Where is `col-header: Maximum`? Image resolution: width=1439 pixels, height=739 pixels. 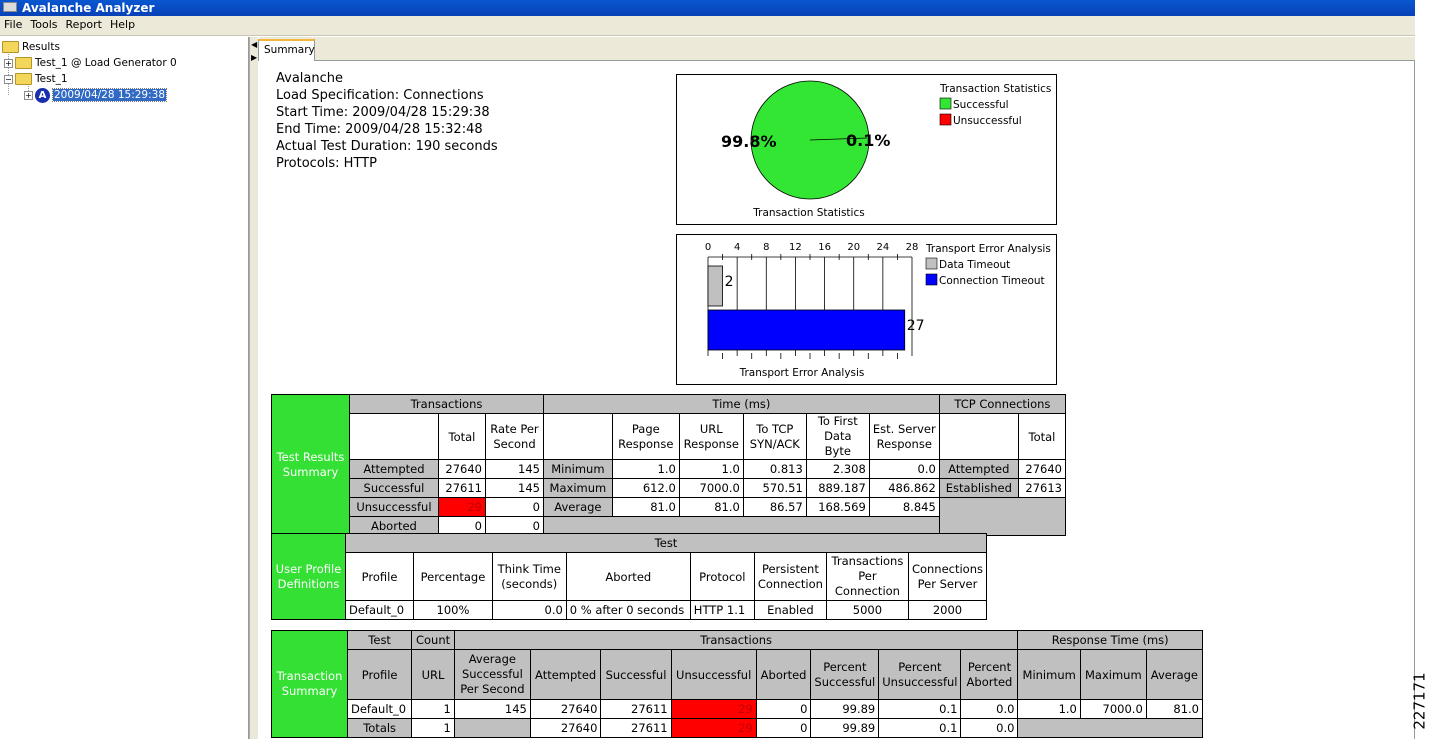
col-header: Maximum is located at coordinates (1113, 674).